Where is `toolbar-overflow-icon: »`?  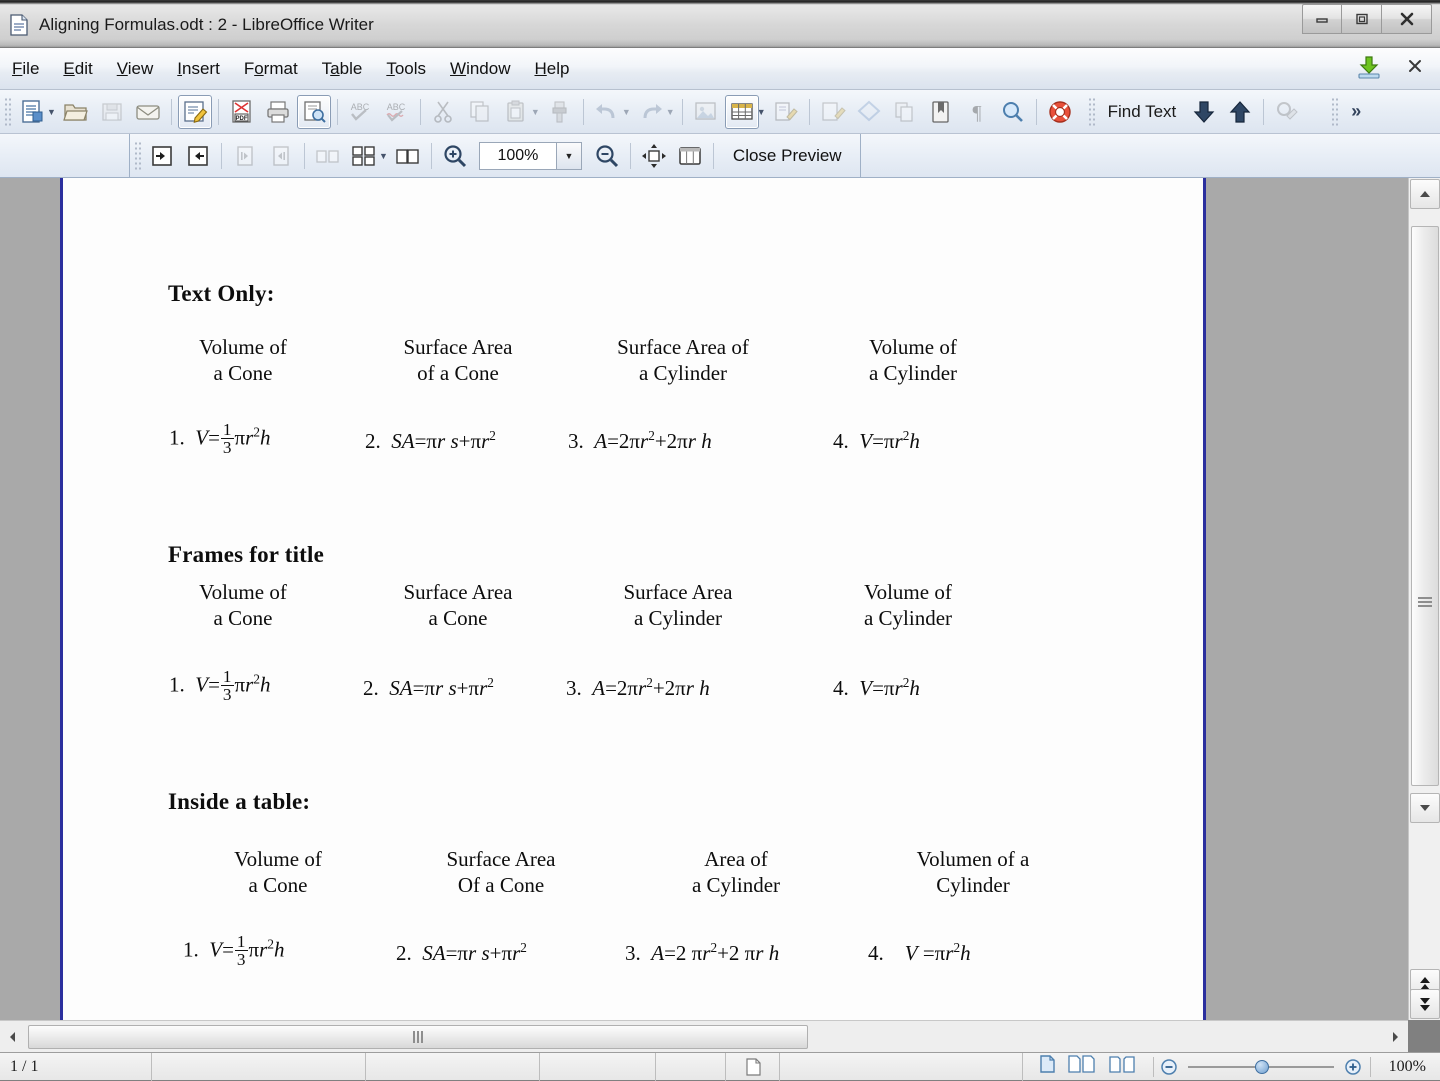 toolbar-overflow-icon: » is located at coordinates (1356, 111).